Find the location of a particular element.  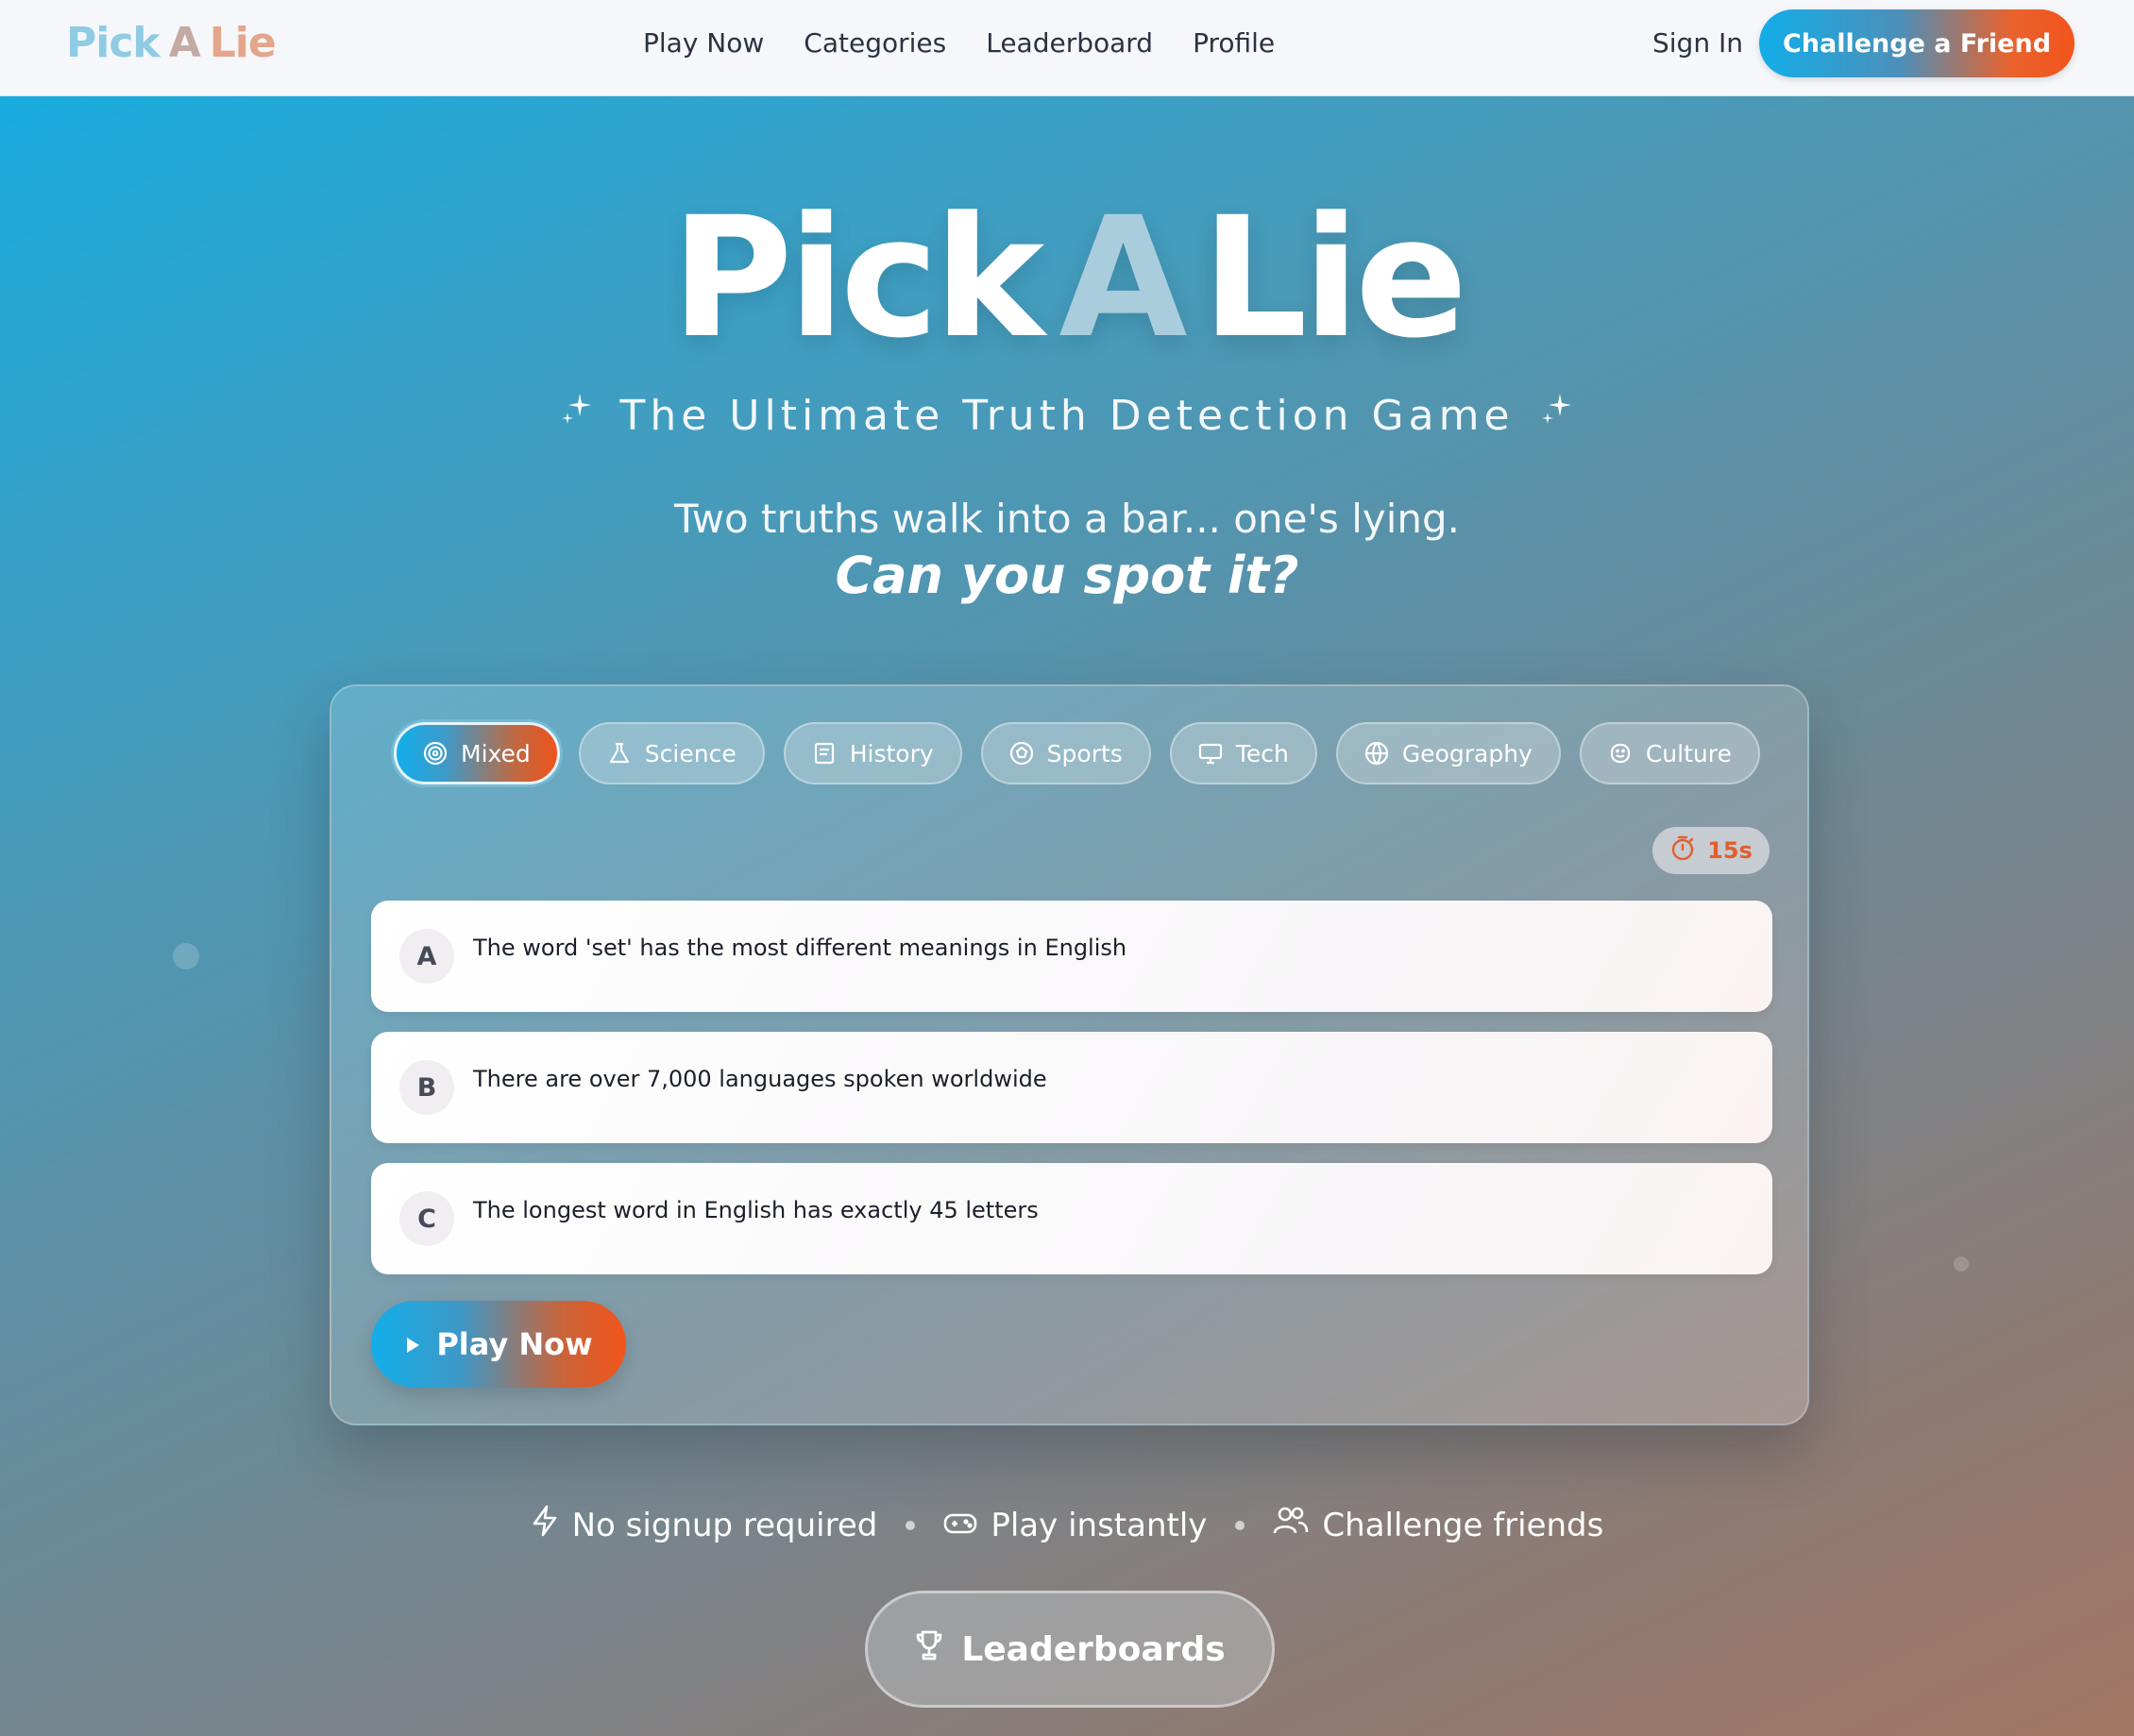

hero-question: Can you spot it? is located at coordinates (1067, 575).